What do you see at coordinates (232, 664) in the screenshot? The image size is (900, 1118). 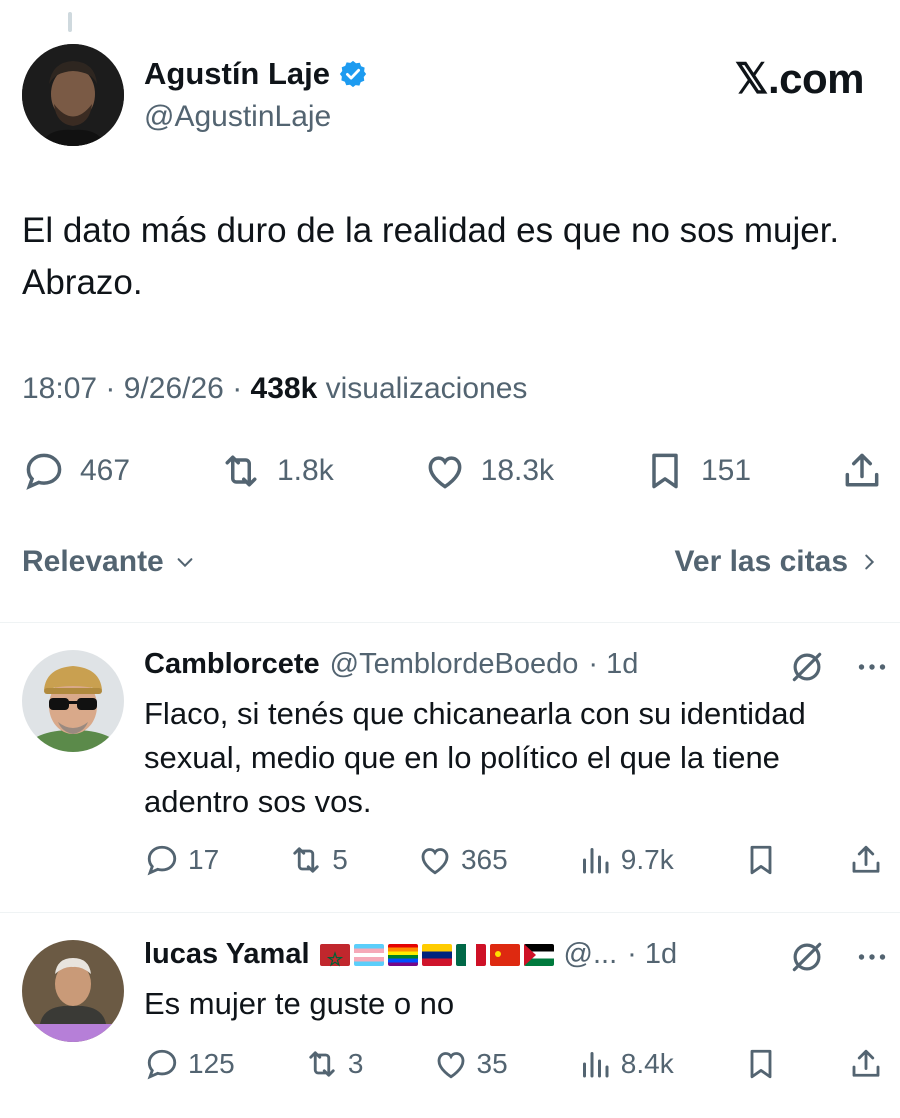 I see `reply-author-name: Camblorcete` at bounding box center [232, 664].